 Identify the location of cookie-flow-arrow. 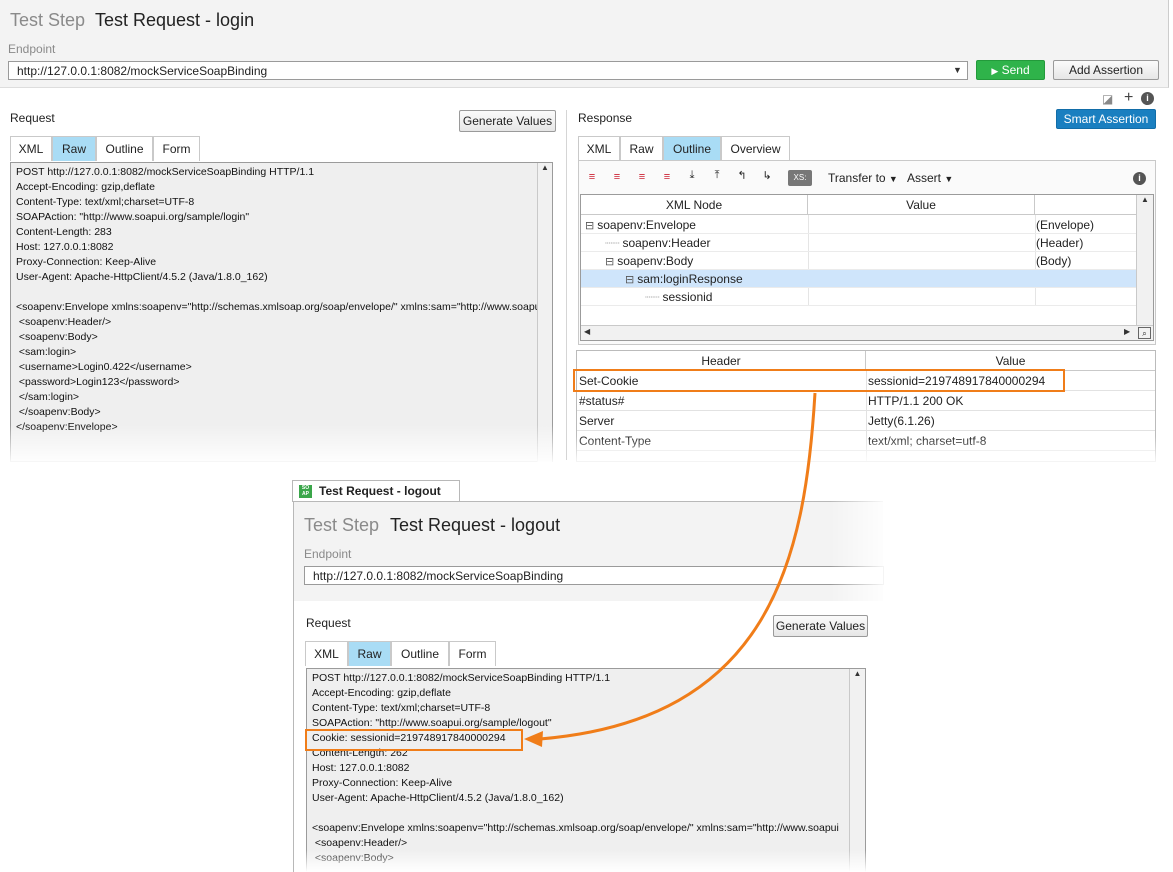
(670, 569).